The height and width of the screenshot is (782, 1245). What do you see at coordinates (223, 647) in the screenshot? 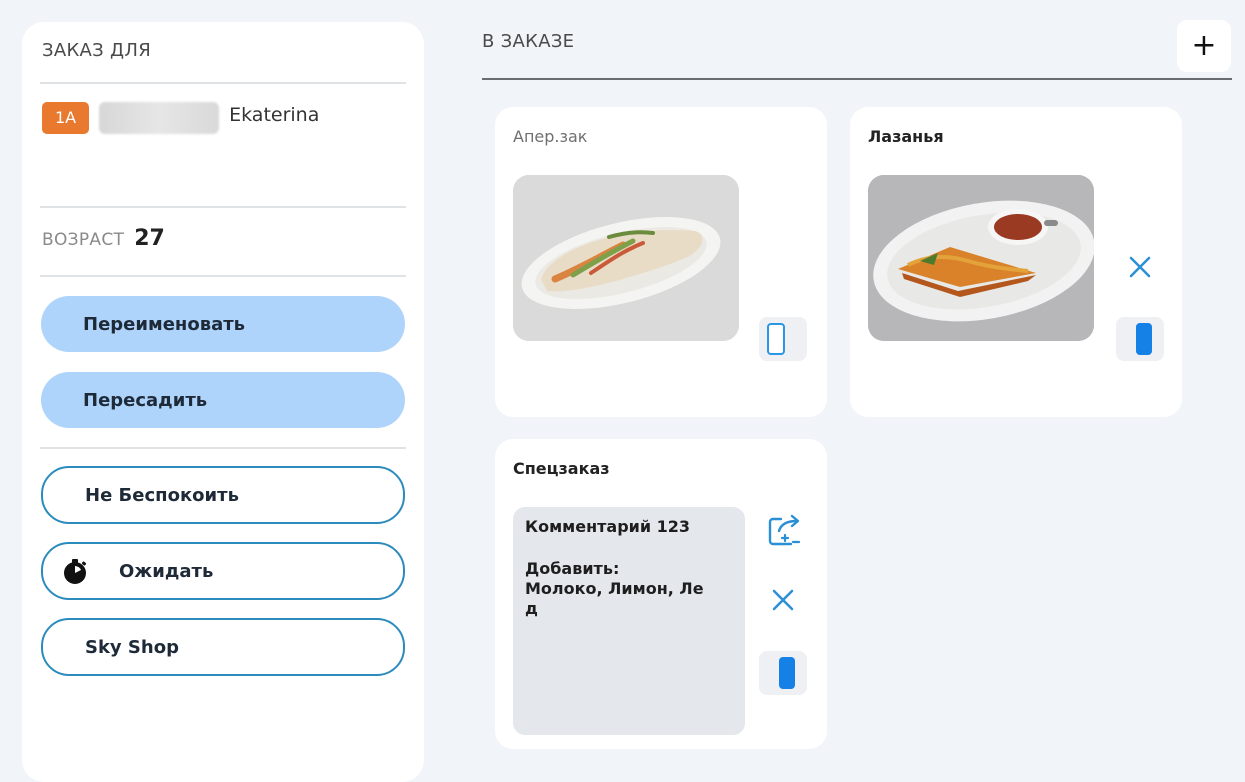
I see `sky-shop-button: Sky Shop` at bounding box center [223, 647].